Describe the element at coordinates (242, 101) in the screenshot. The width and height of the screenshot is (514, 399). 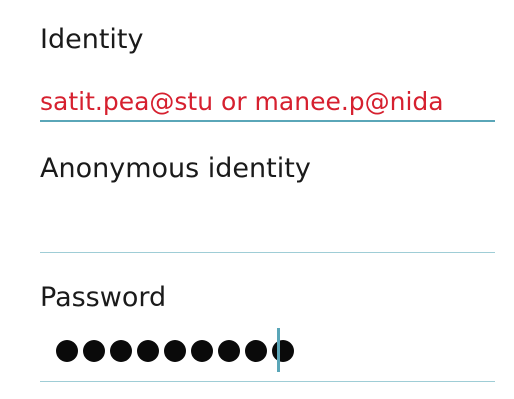
I see `identity-input: satit.pea@stu or manee.p@nida` at that location.